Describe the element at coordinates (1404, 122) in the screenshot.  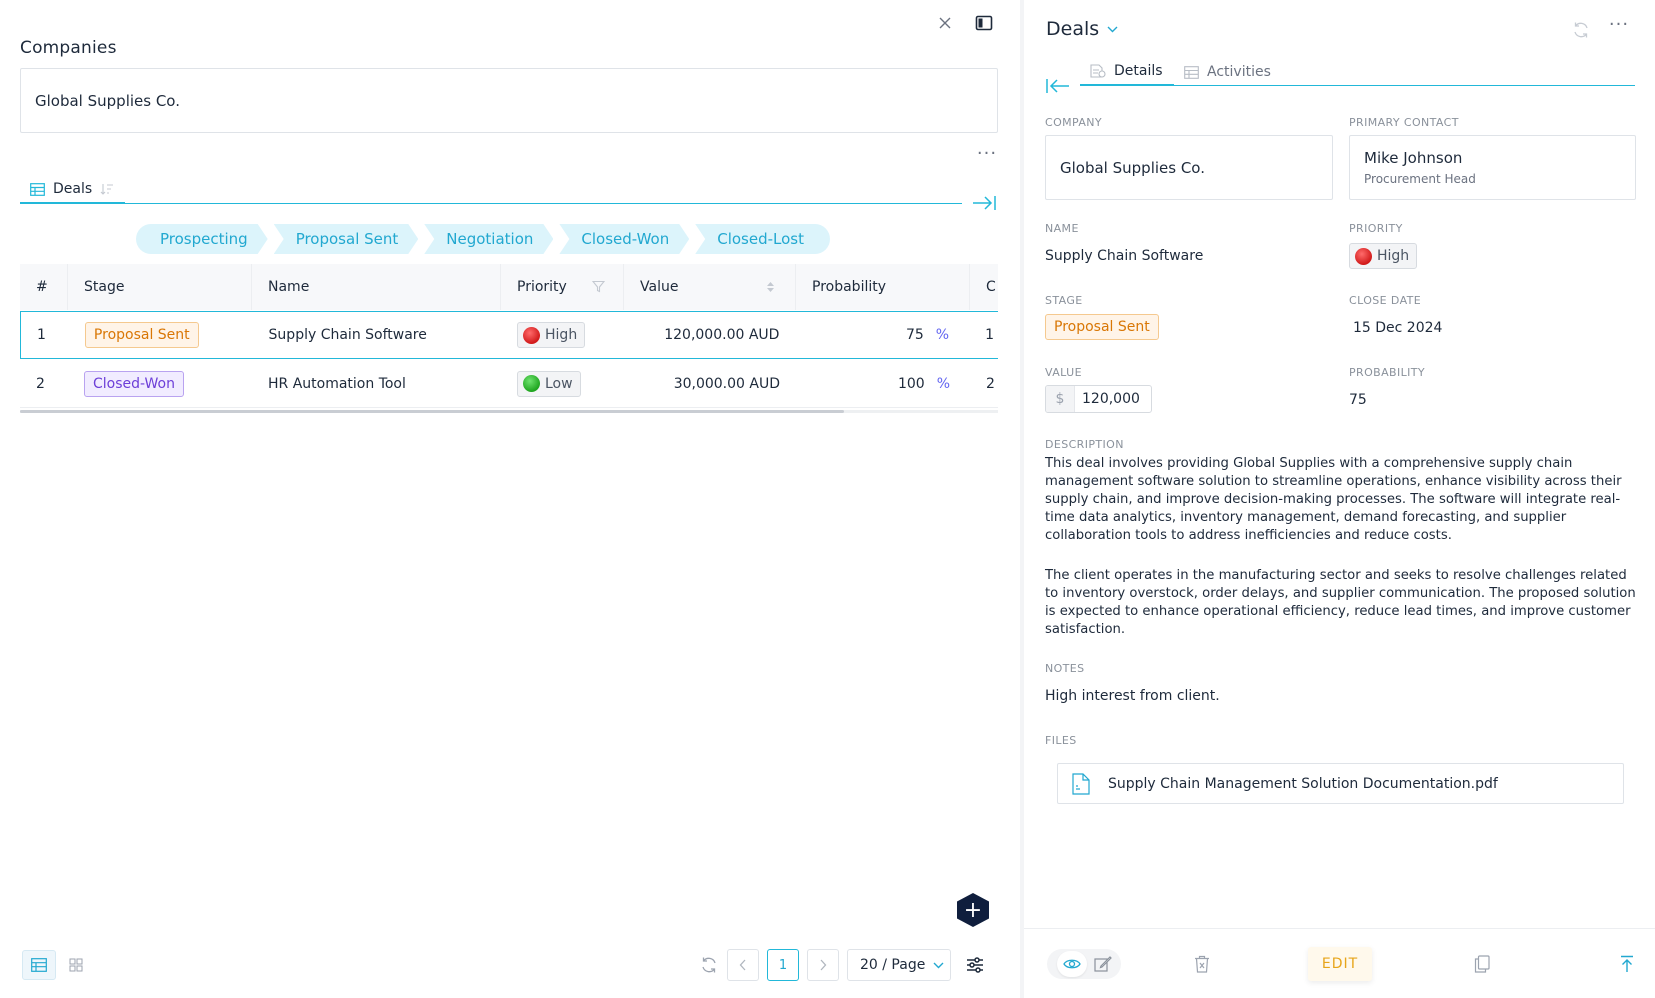
I see `primary-contact-label: PRIMARY CONTACT` at that location.